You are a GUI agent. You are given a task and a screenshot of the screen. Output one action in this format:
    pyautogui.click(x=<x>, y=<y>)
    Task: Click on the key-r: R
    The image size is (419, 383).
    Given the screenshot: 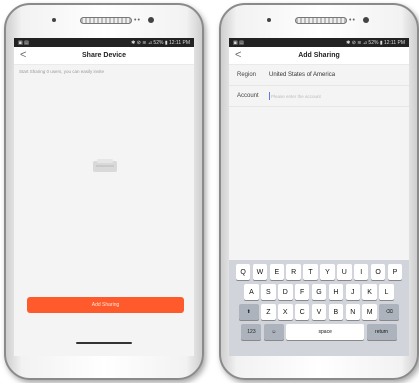 What is the action you would take?
    pyautogui.click(x=293, y=272)
    